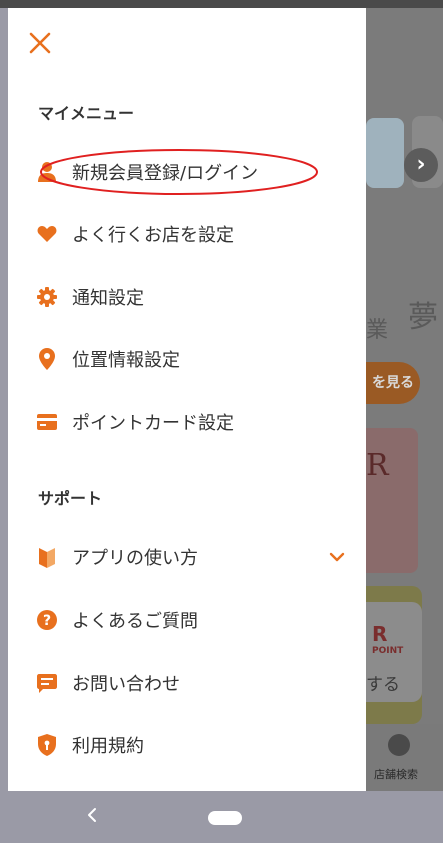 This screenshot has height=843, width=443. What do you see at coordinates (383, 685) in the screenshot?
I see `background-text: する` at bounding box center [383, 685].